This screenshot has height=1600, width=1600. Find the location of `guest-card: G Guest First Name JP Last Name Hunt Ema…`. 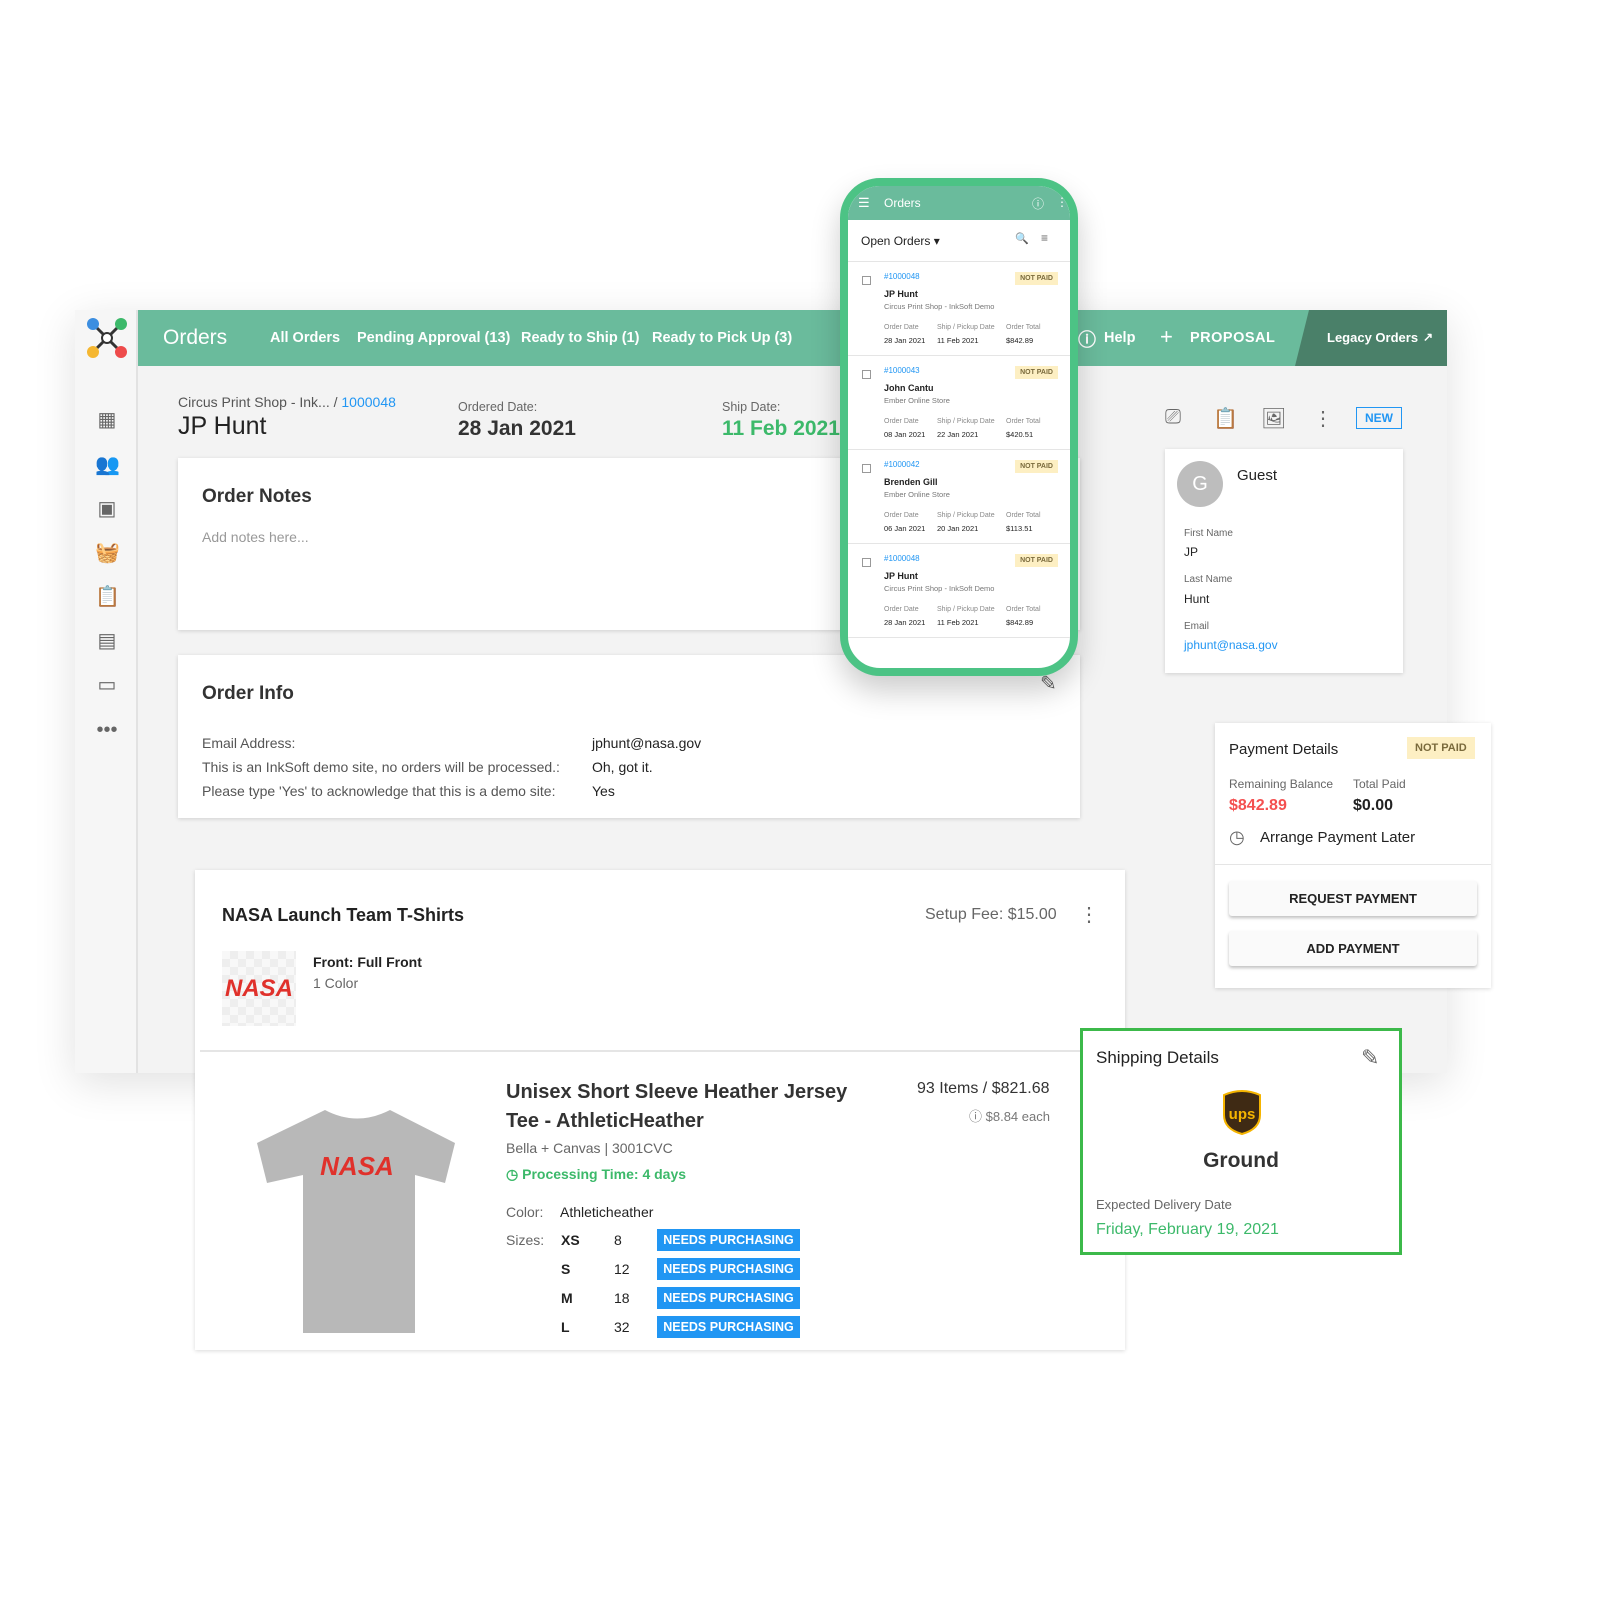

guest-card: G Guest First Name JP Last Name Hunt Ema… is located at coordinates (1284, 561).